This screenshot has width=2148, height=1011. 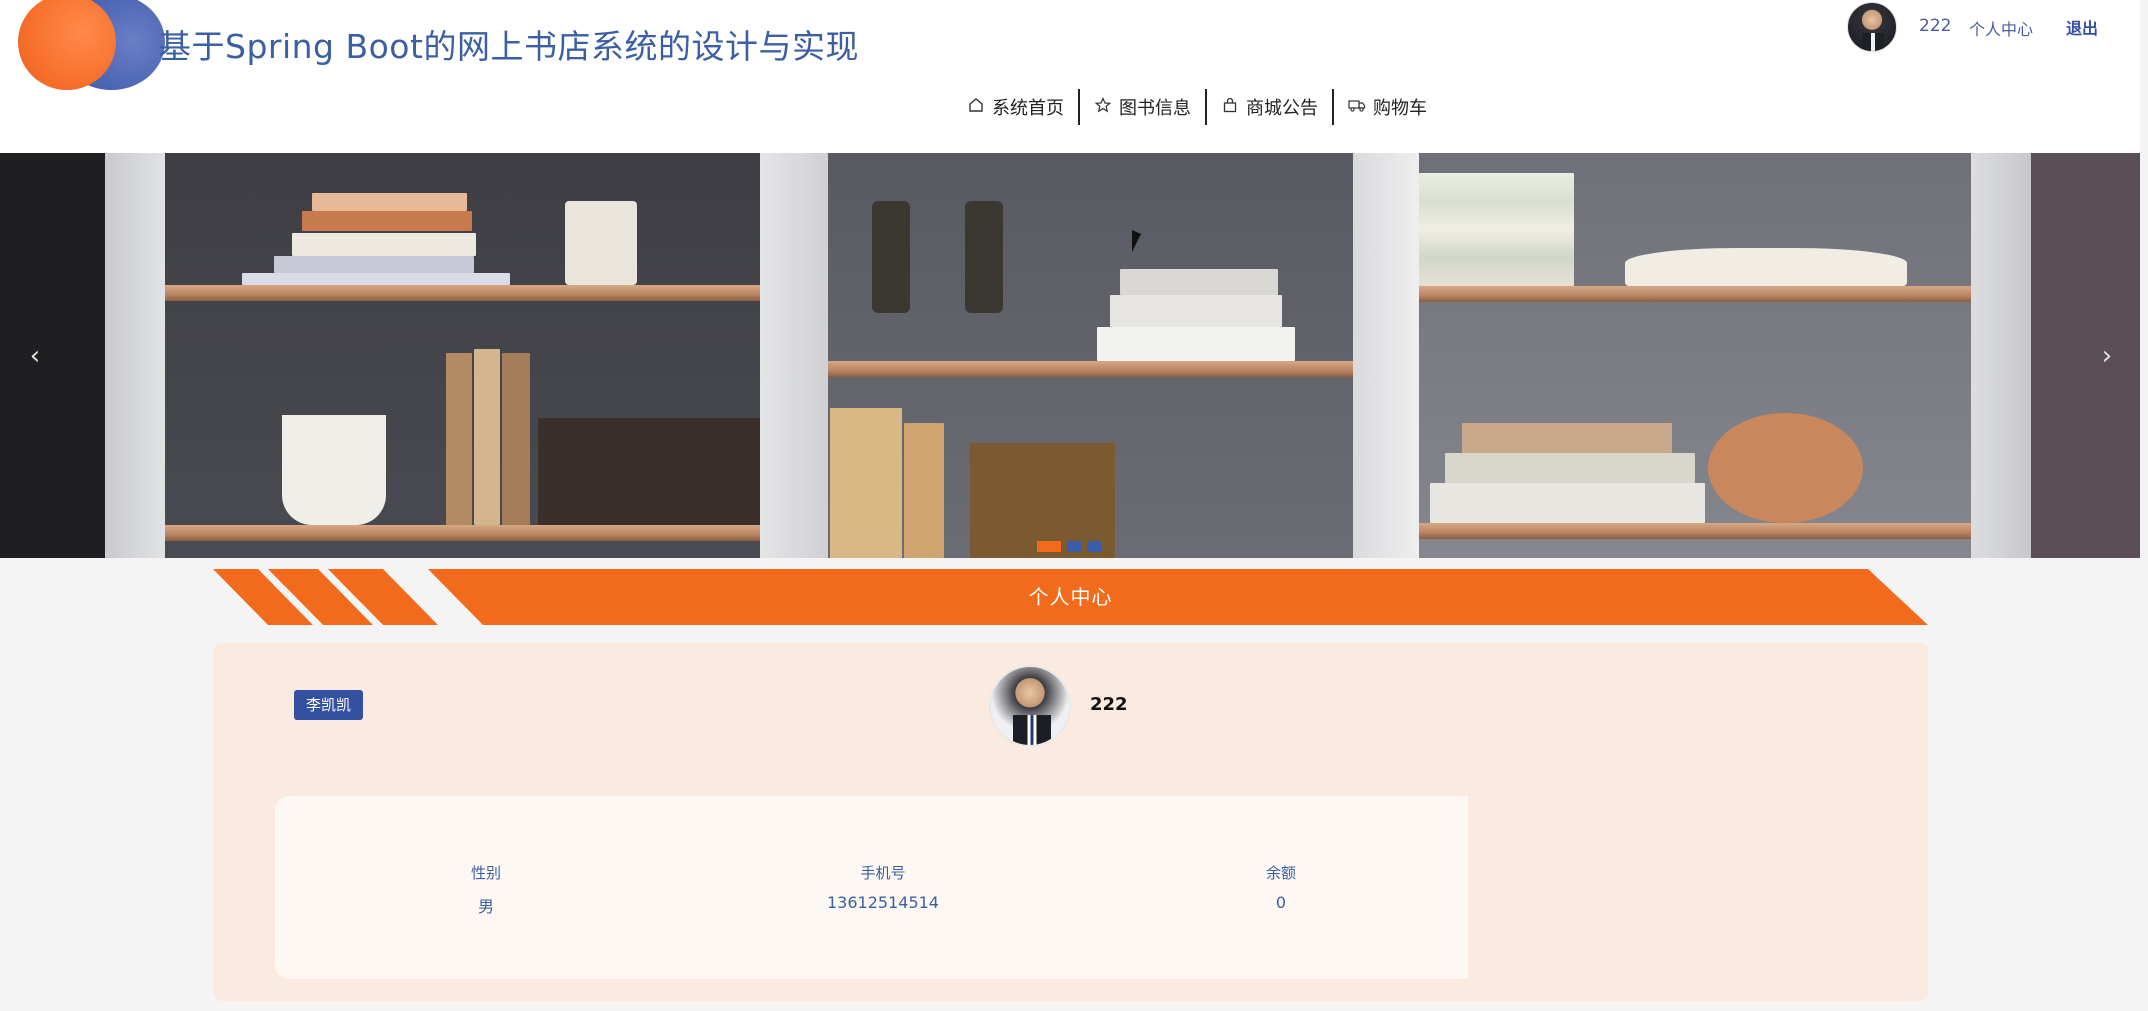 What do you see at coordinates (883, 887) in the screenshot?
I see `info-field-phone: 手机号 13612514514` at bounding box center [883, 887].